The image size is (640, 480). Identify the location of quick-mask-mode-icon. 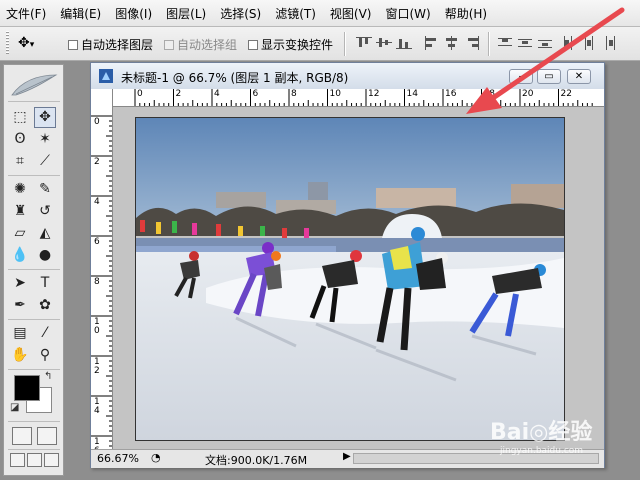
(47, 436).